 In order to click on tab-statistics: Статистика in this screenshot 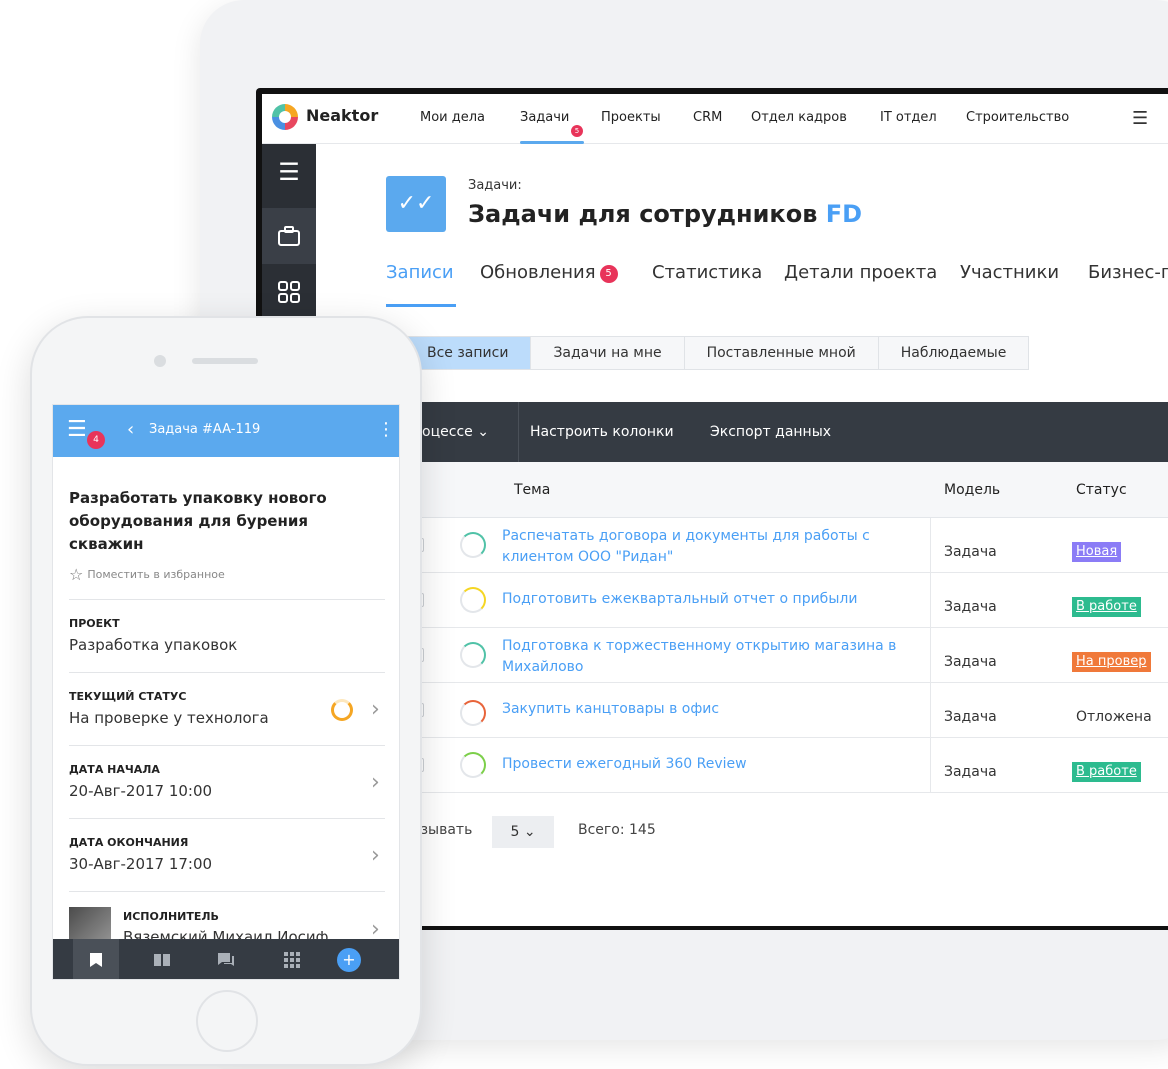, I will do `click(707, 272)`.